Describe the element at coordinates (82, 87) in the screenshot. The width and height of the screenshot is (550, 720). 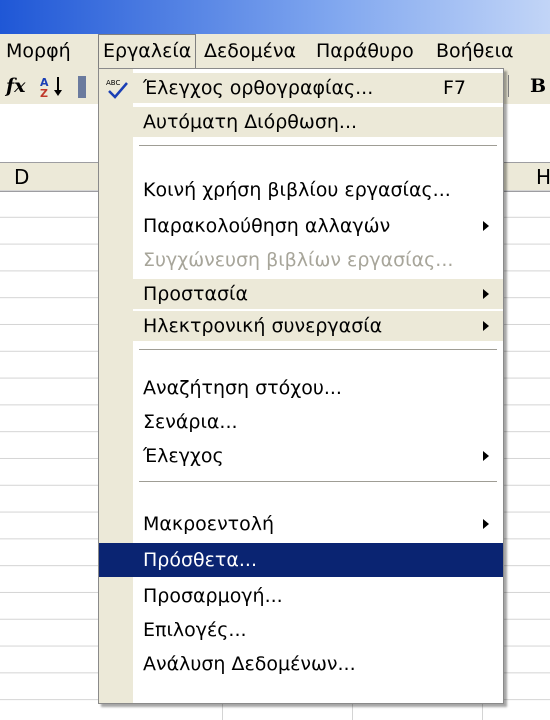
I see `chart-wizard-icon` at that location.